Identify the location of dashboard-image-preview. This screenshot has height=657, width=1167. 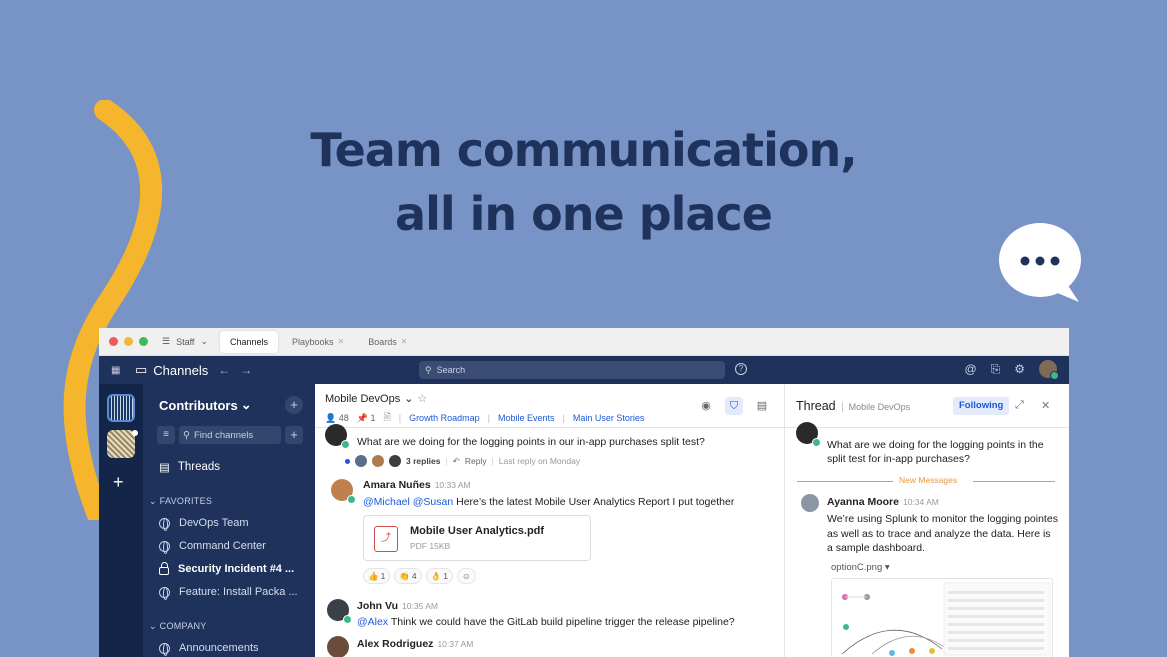
(942, 617).